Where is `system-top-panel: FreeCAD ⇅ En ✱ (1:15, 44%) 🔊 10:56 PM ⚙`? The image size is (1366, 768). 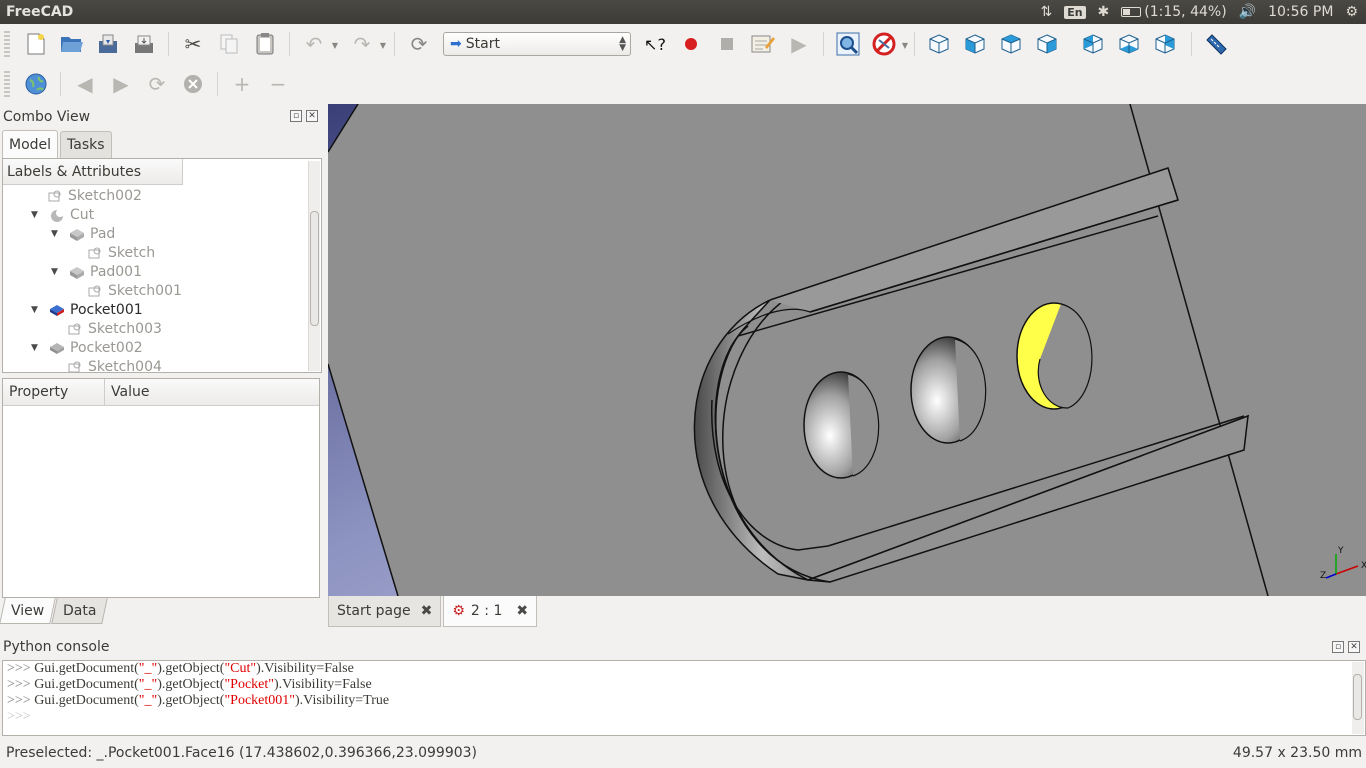
system-top-panel: FreeCAD ⇅ En ✱ (1:15, 44%) 🔊 10:56 PM ⚙ is located at coordinates (683, 12).